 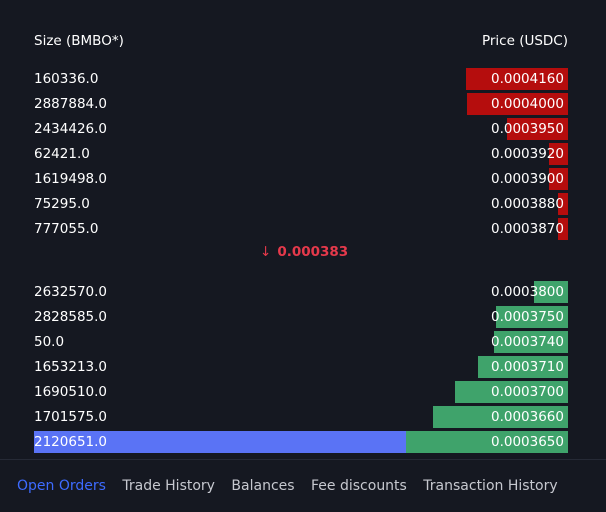 What do you see at coordinates (527, 154) in the screenshot?
I see `ask-price: 0.0003920` at bounding box center [527, 154].